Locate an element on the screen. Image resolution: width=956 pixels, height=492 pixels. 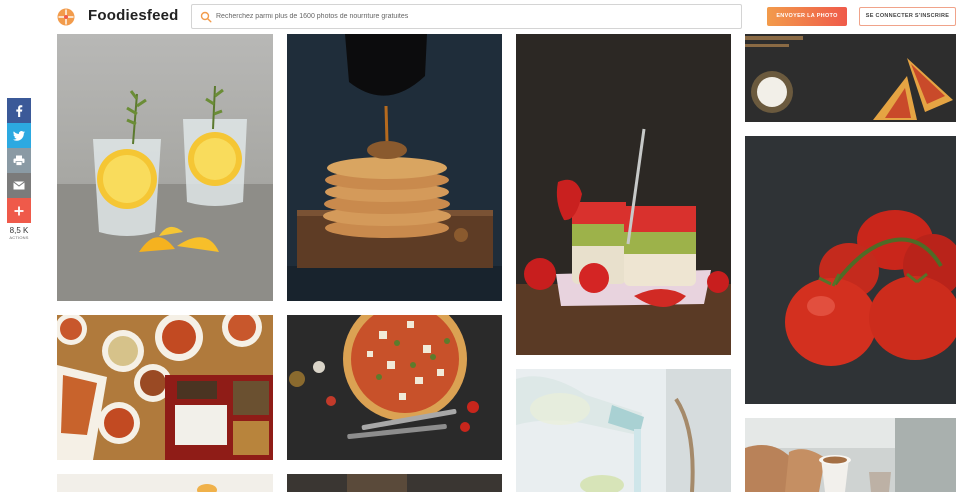
search-icon is located at coordinates (206, 17).